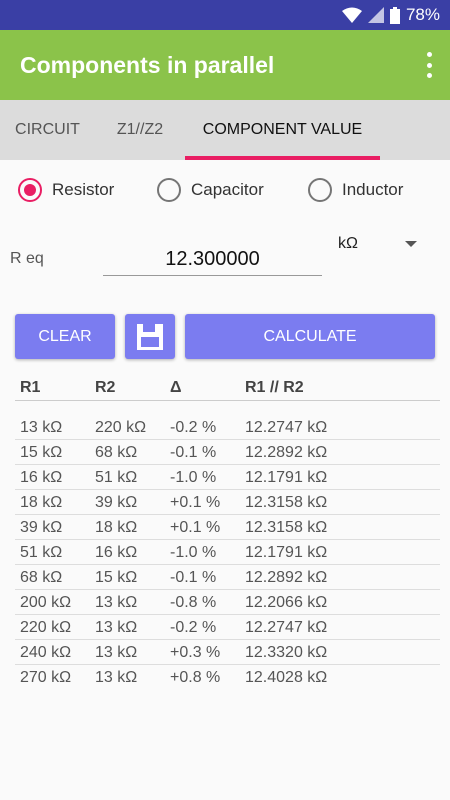 Image resolution: width=450 pixels, height=800 pixels. I want to click on cell-r2: 51 kΩ, so click(116, 477).